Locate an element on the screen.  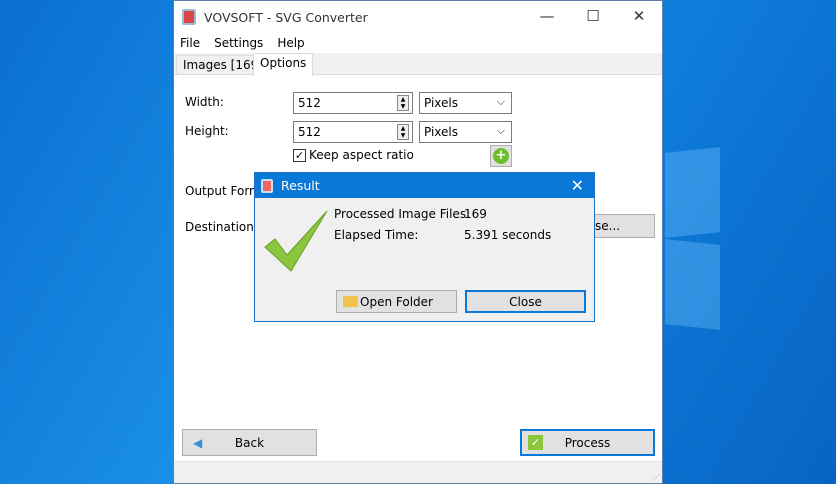
height-unit-value: Pixels is located at coordinates (441, 132).